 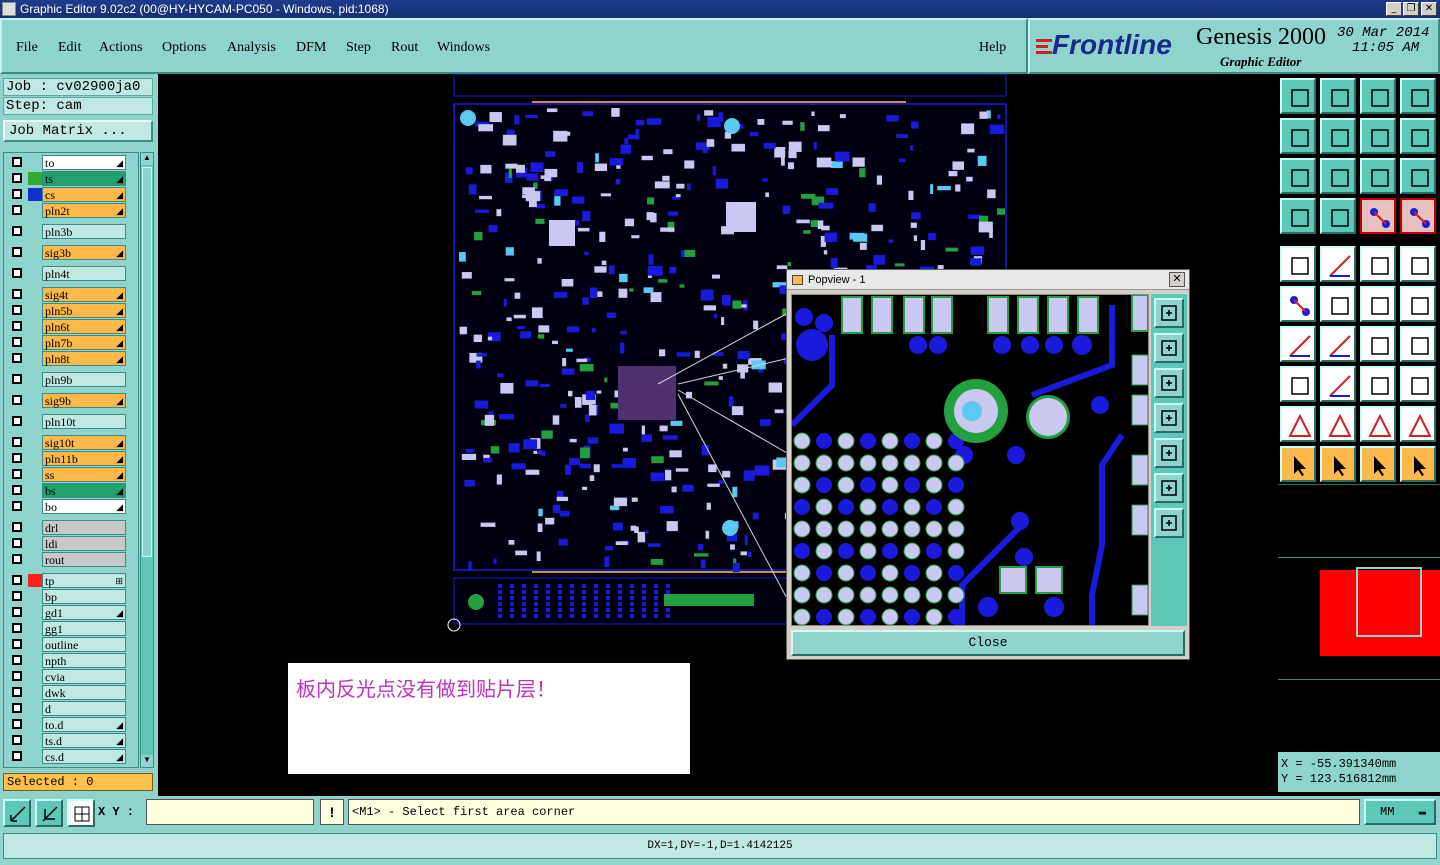 What do you see at coordinates (1169, 523) in the screenshot?
I see `popview-expand-icon` at bounding box center [1169, 523].